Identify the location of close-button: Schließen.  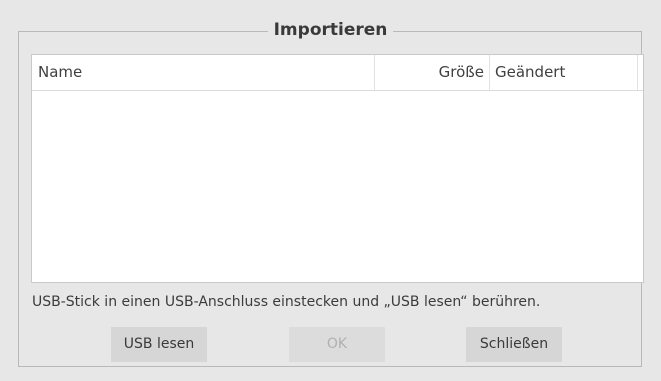
(514, 344).